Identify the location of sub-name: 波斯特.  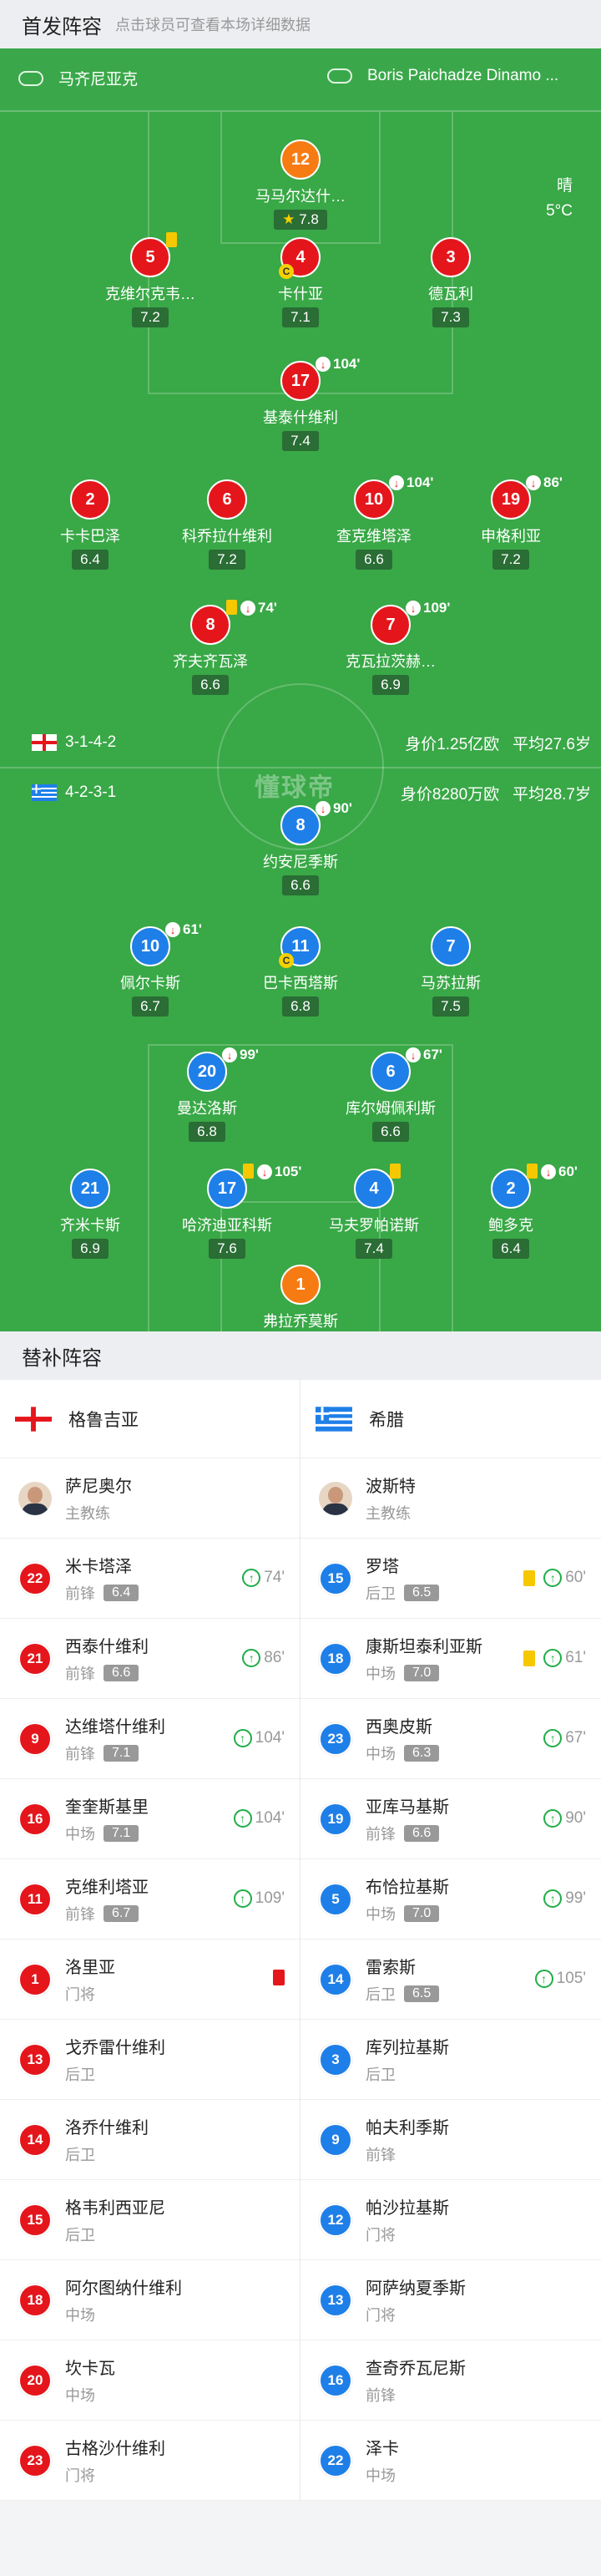
(391, 1487).